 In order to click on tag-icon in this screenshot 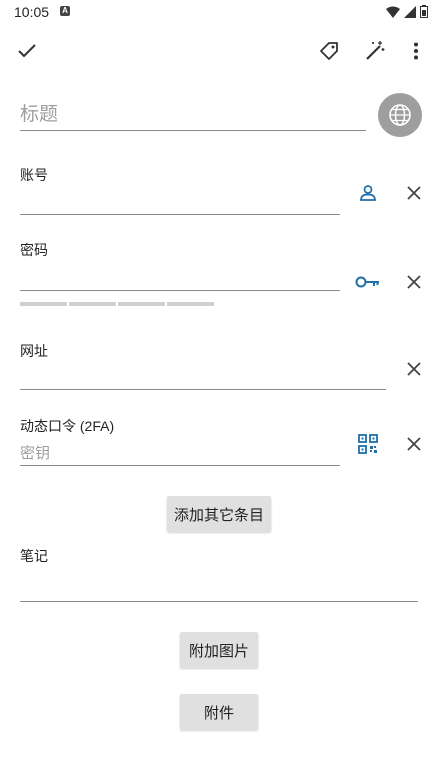, I will do `click(329, 51)`.